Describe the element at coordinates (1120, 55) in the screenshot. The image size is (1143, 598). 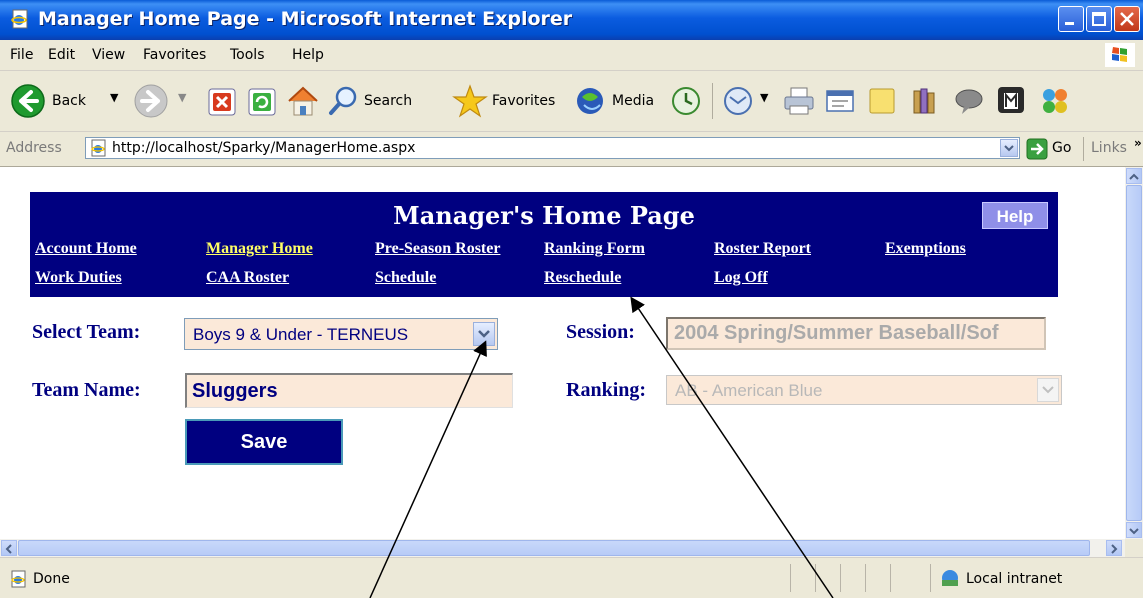
I see `windows-logo-icon` at that location.